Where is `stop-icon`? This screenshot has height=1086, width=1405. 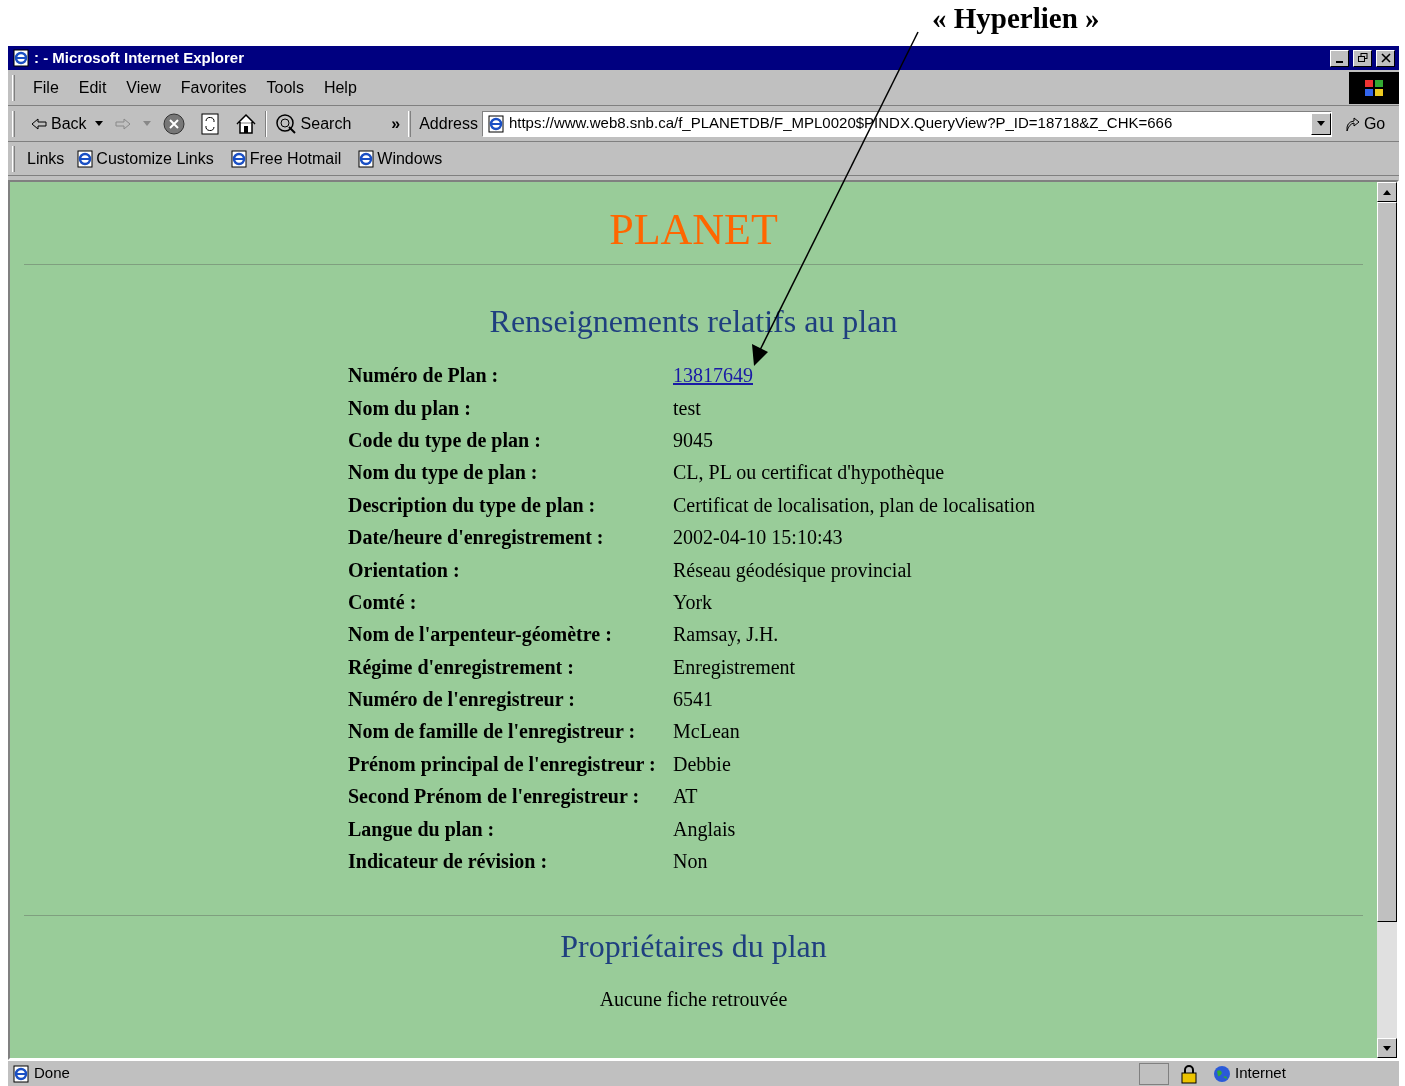
stop-icon is located at coordinates (173, 123).